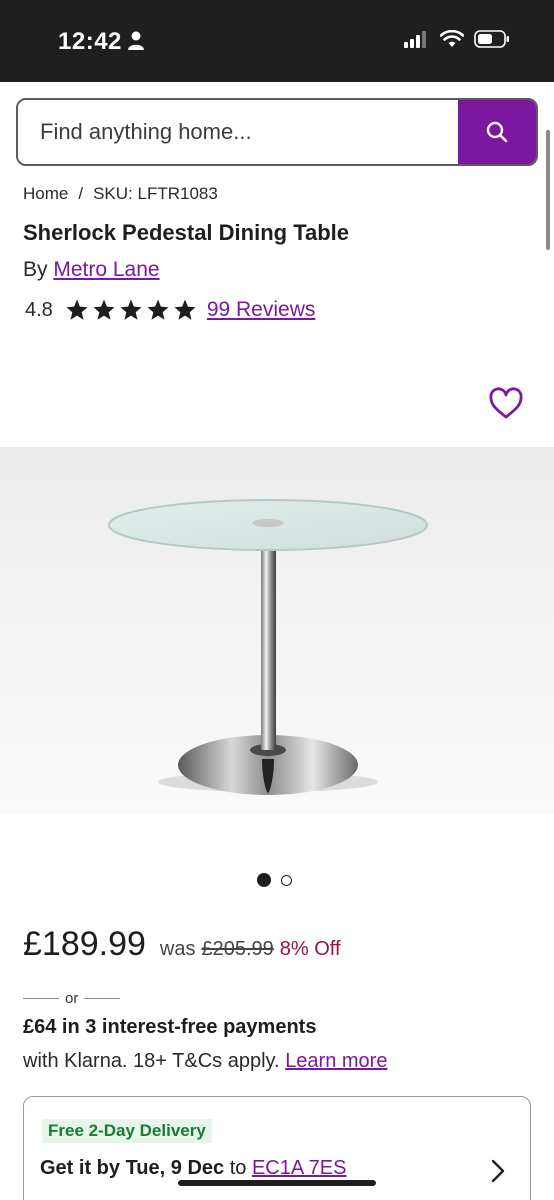 The width and height of the screenshot is (554, 1200). Describe the element at coordinates (127, 1131) in the screenshot. I see `delivery-badge: Free 2-Day Delivery` at that location.